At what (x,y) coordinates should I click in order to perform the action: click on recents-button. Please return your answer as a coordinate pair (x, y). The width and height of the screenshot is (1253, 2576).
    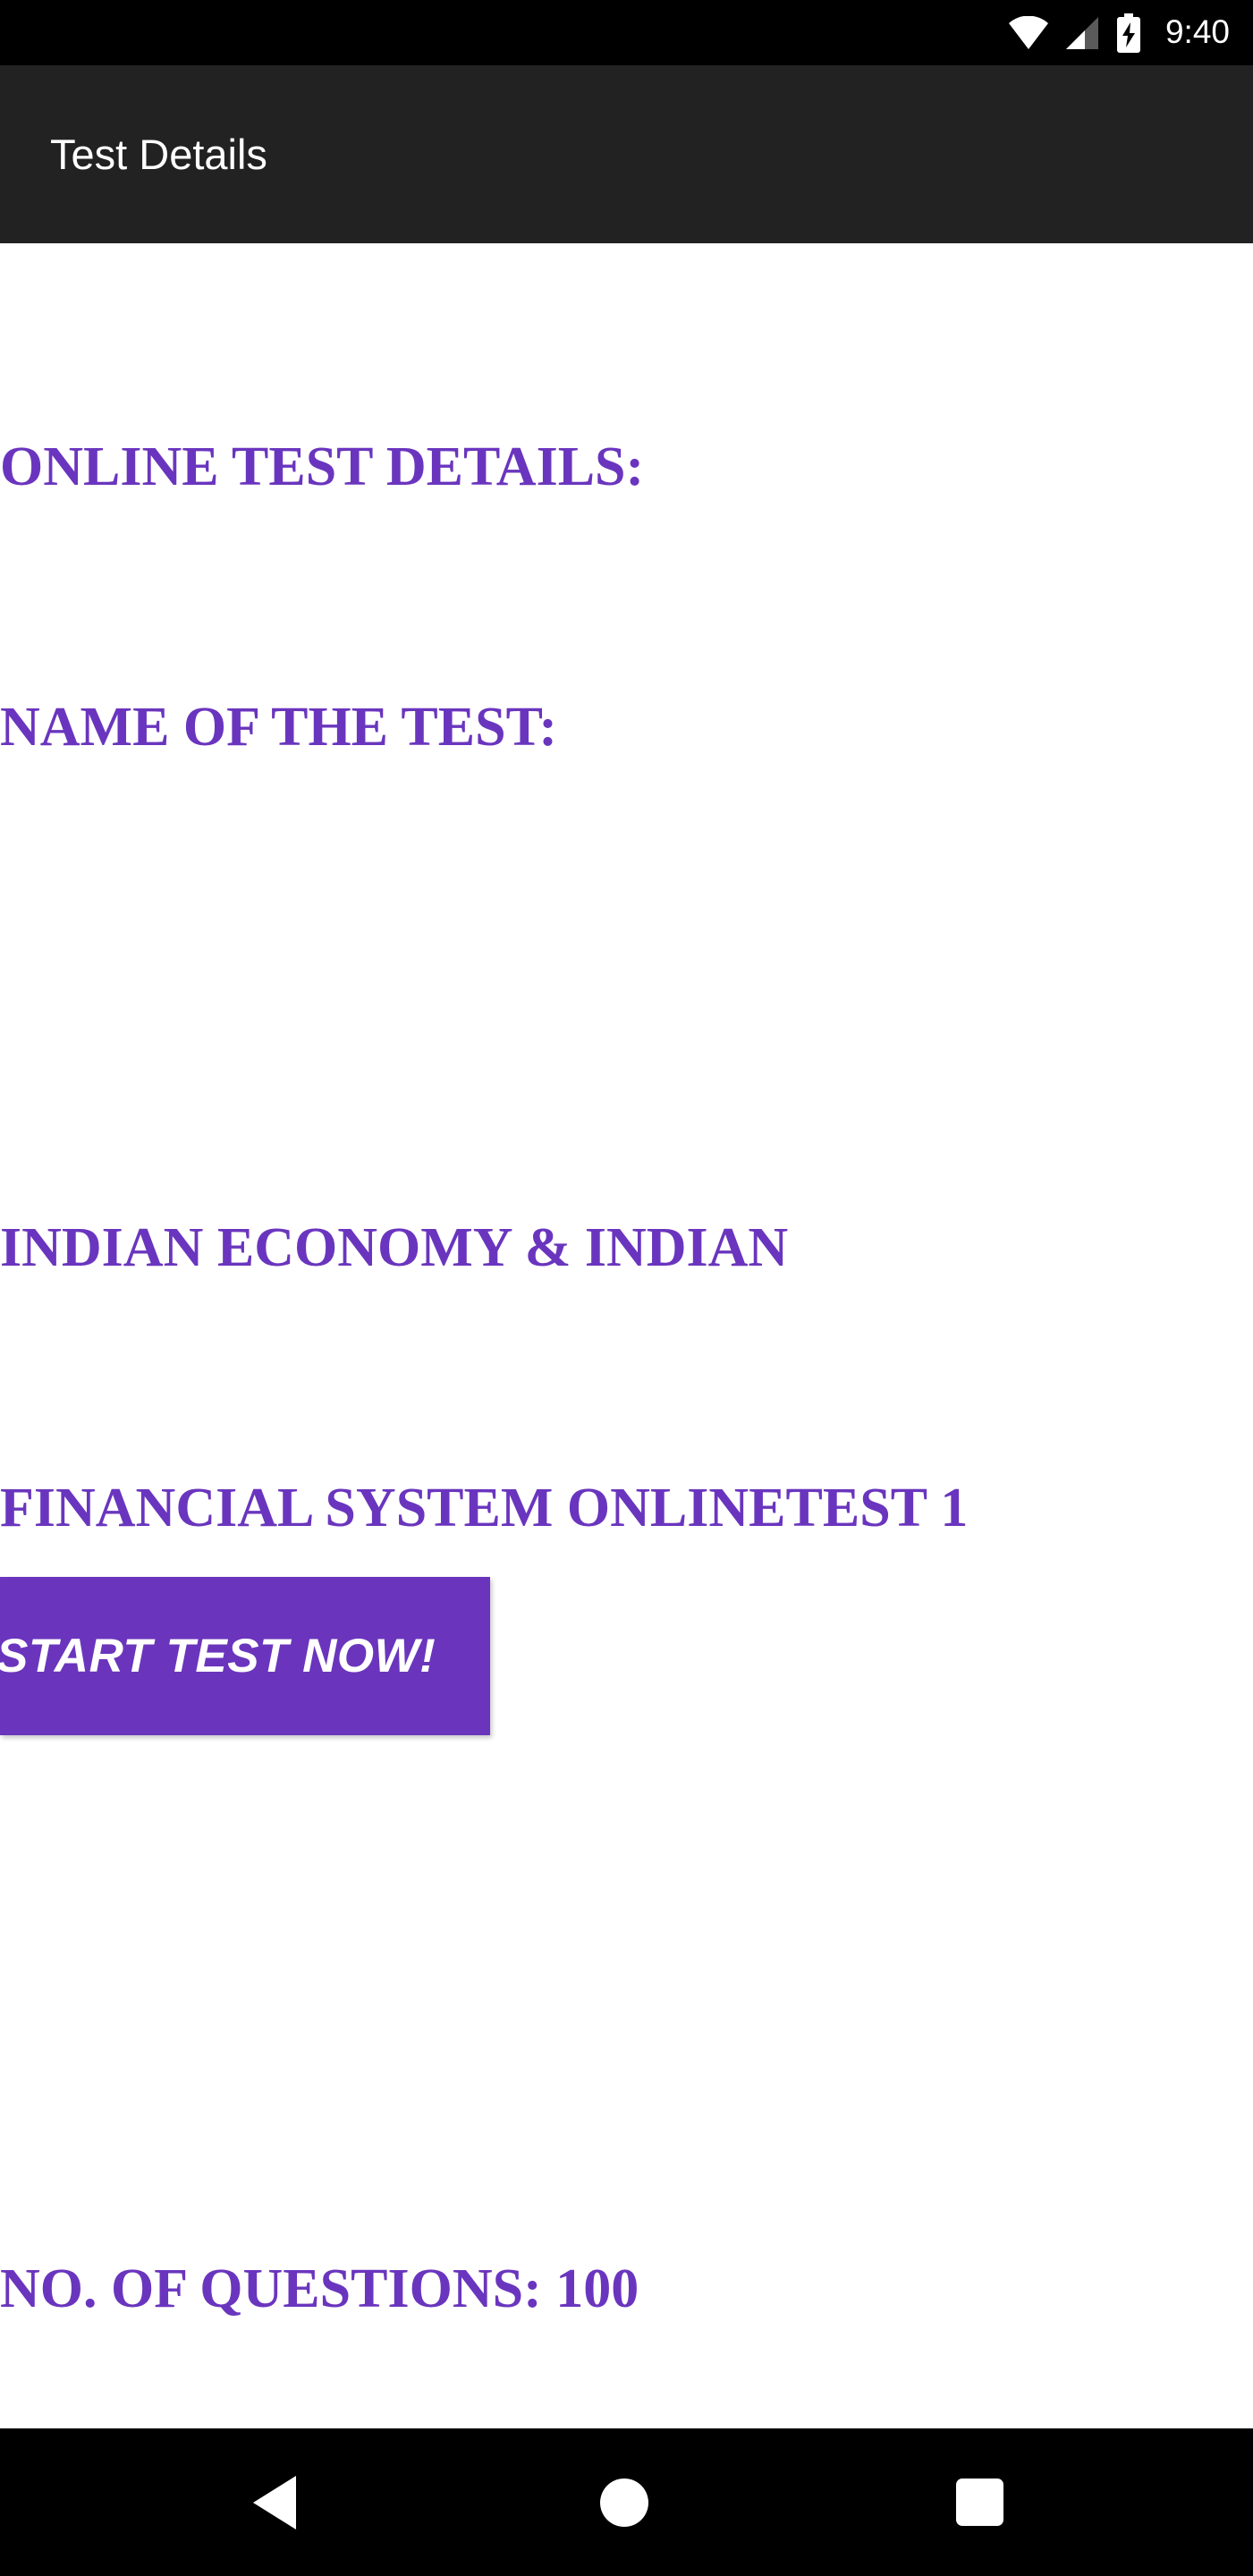
    Looking at the image, I should click on (979, 2502).